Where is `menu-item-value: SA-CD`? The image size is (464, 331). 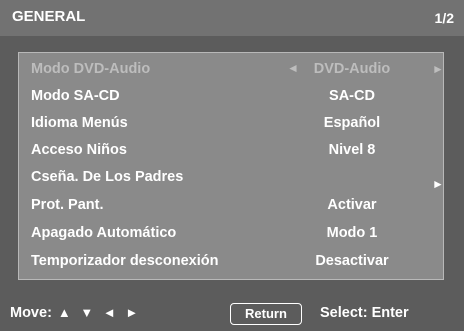 menu-item-value: SA-CD is located at coordinates (352, 96).